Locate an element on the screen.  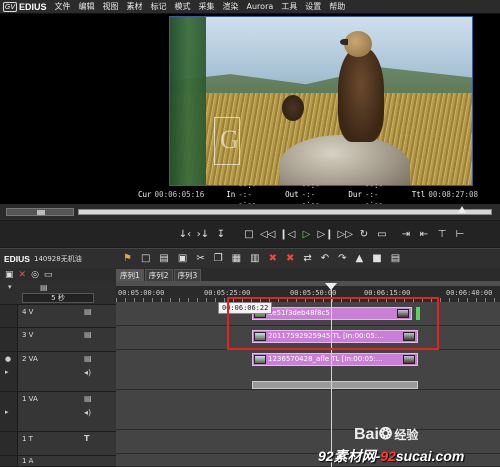
copy-icon: ❐ is located at coordinates (218, 258).